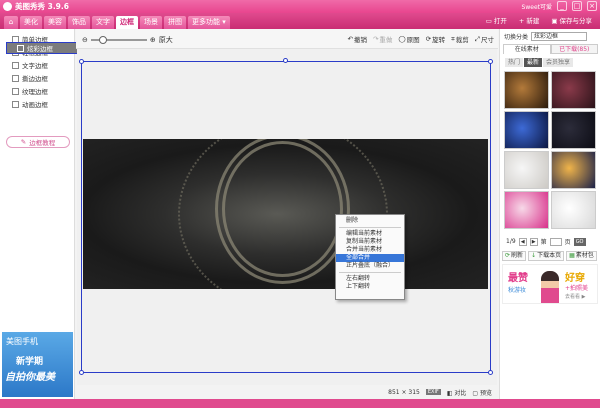 This screenshot has width=600, height=408. I want to click on page-input, so click(555, 241).